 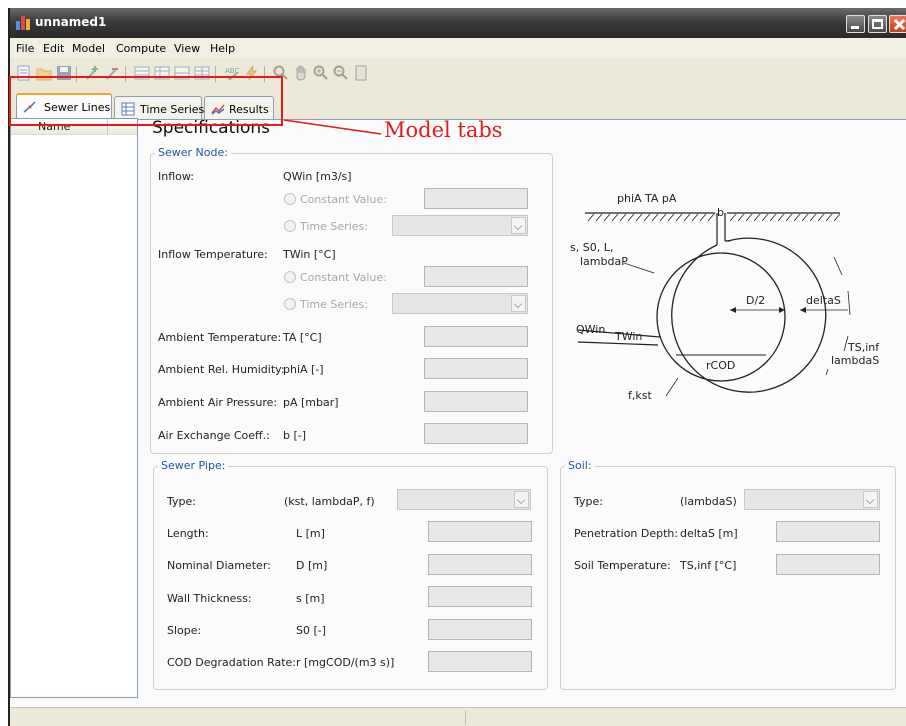 I want to click on annotation-pointer, so click(x=332, y=127).